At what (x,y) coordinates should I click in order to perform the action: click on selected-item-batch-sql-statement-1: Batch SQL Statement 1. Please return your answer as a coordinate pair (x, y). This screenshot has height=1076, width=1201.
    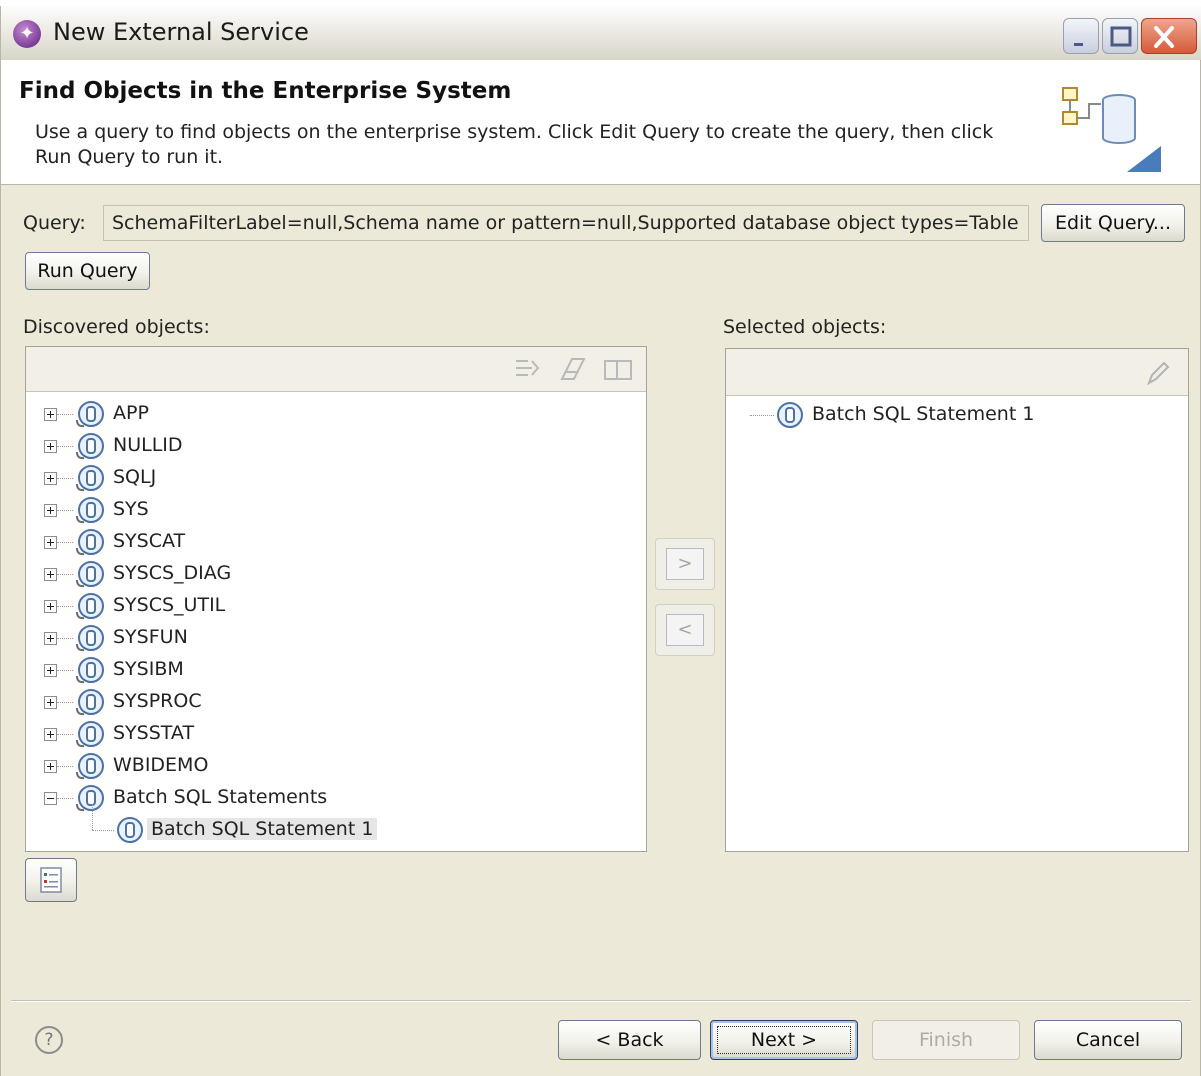
    Looking at the image, I should click on (956, 415).